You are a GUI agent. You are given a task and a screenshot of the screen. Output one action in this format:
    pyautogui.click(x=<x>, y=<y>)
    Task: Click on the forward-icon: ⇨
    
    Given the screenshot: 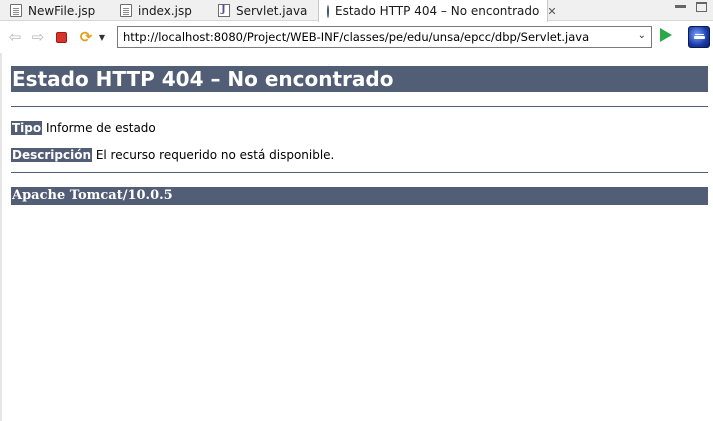 What is the action you would take?
    pyautogui.click(x=38, y=36)
    